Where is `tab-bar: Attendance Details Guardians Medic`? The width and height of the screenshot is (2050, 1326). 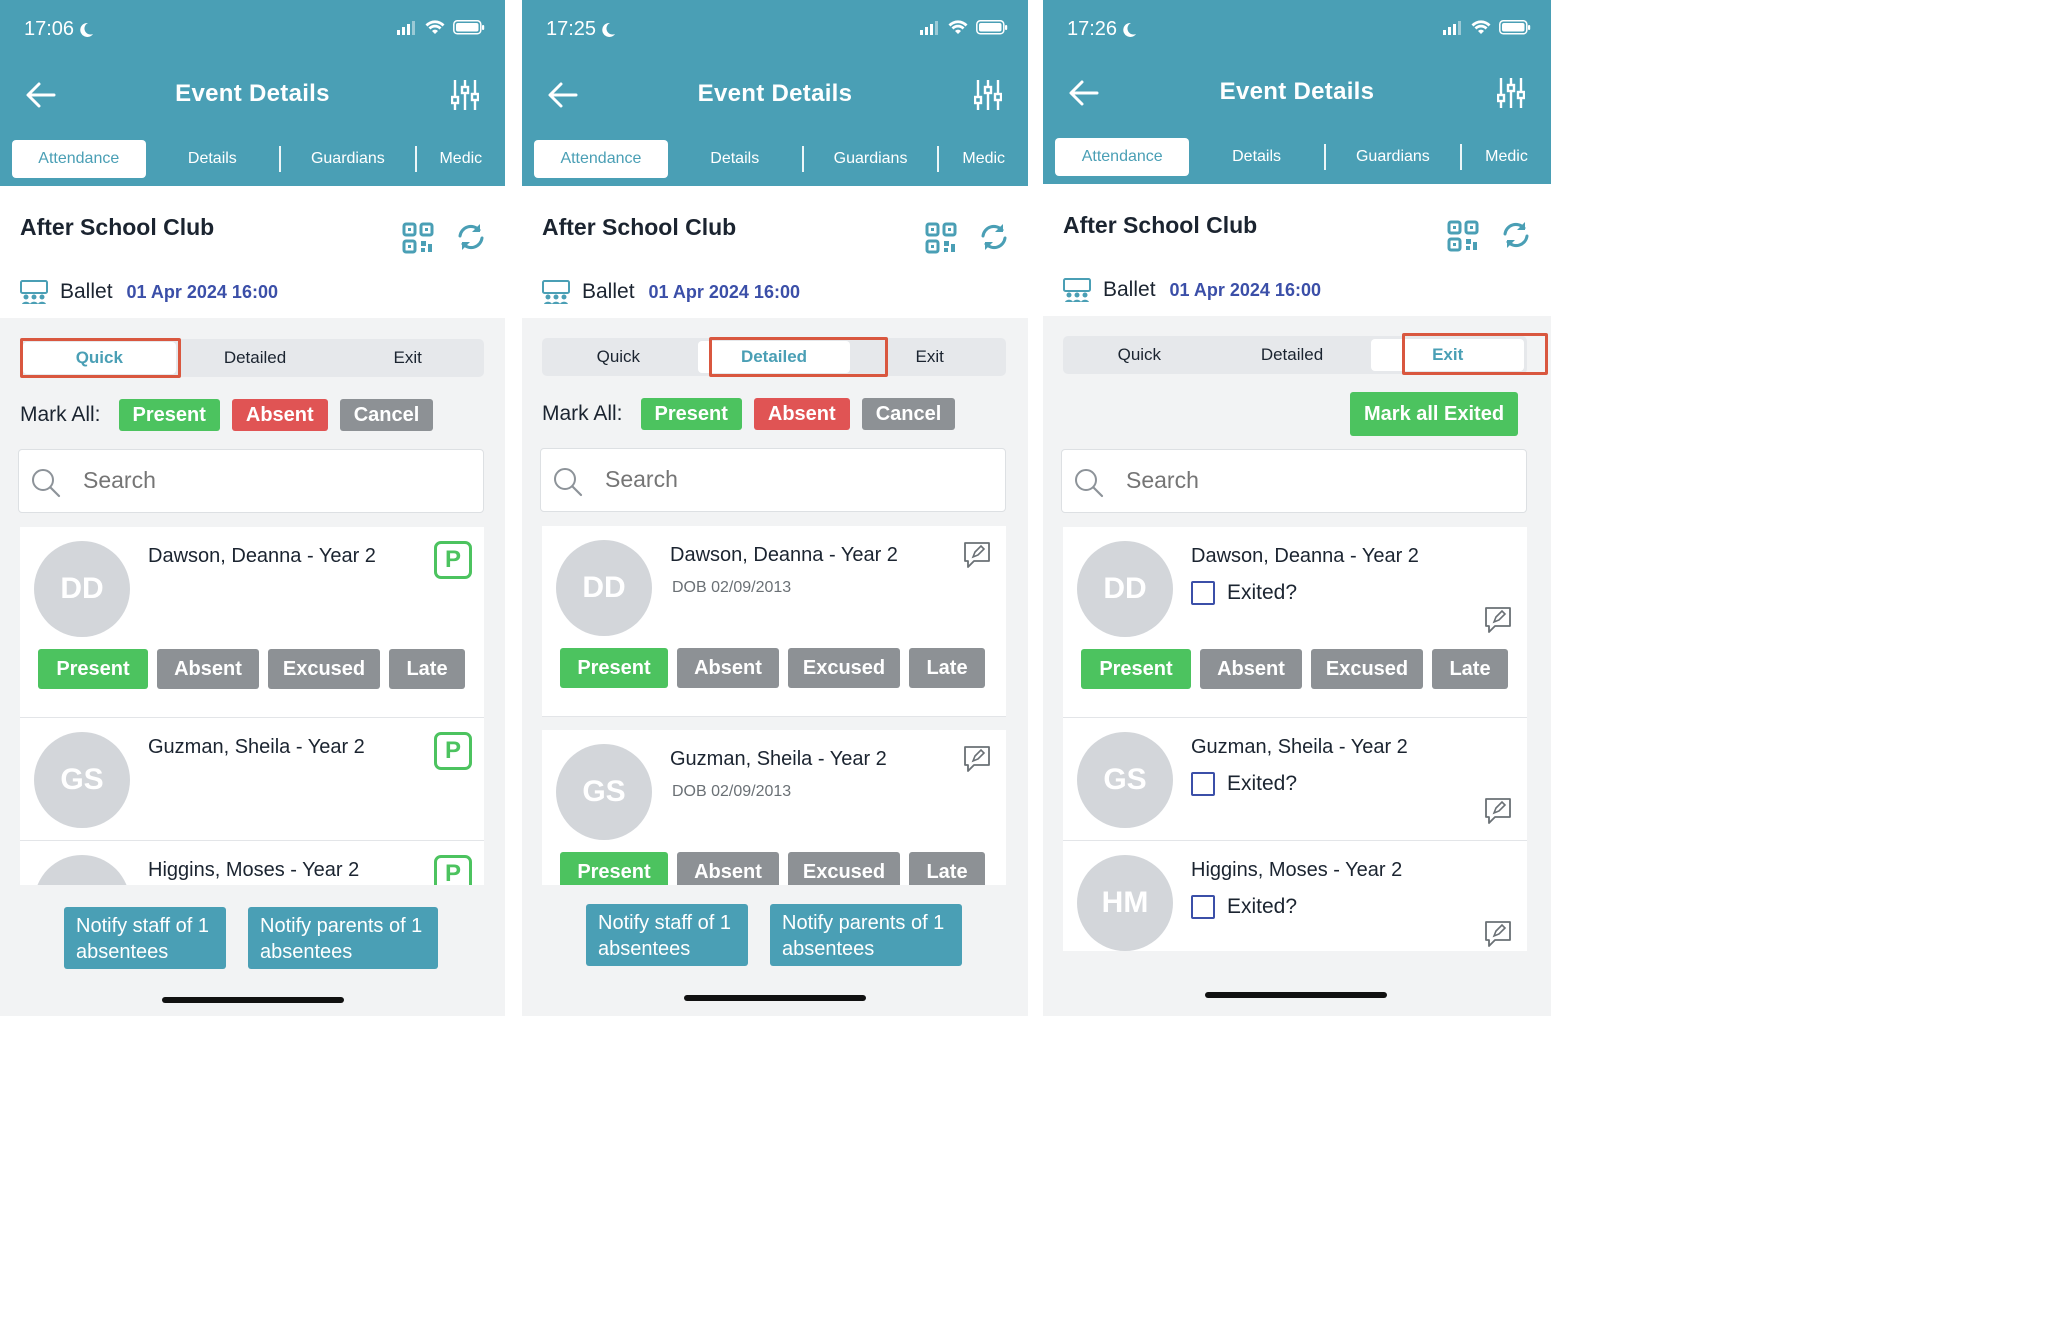 tab-bar: Attendance Details Guardians Medic is located at coordinates (1303, 157).